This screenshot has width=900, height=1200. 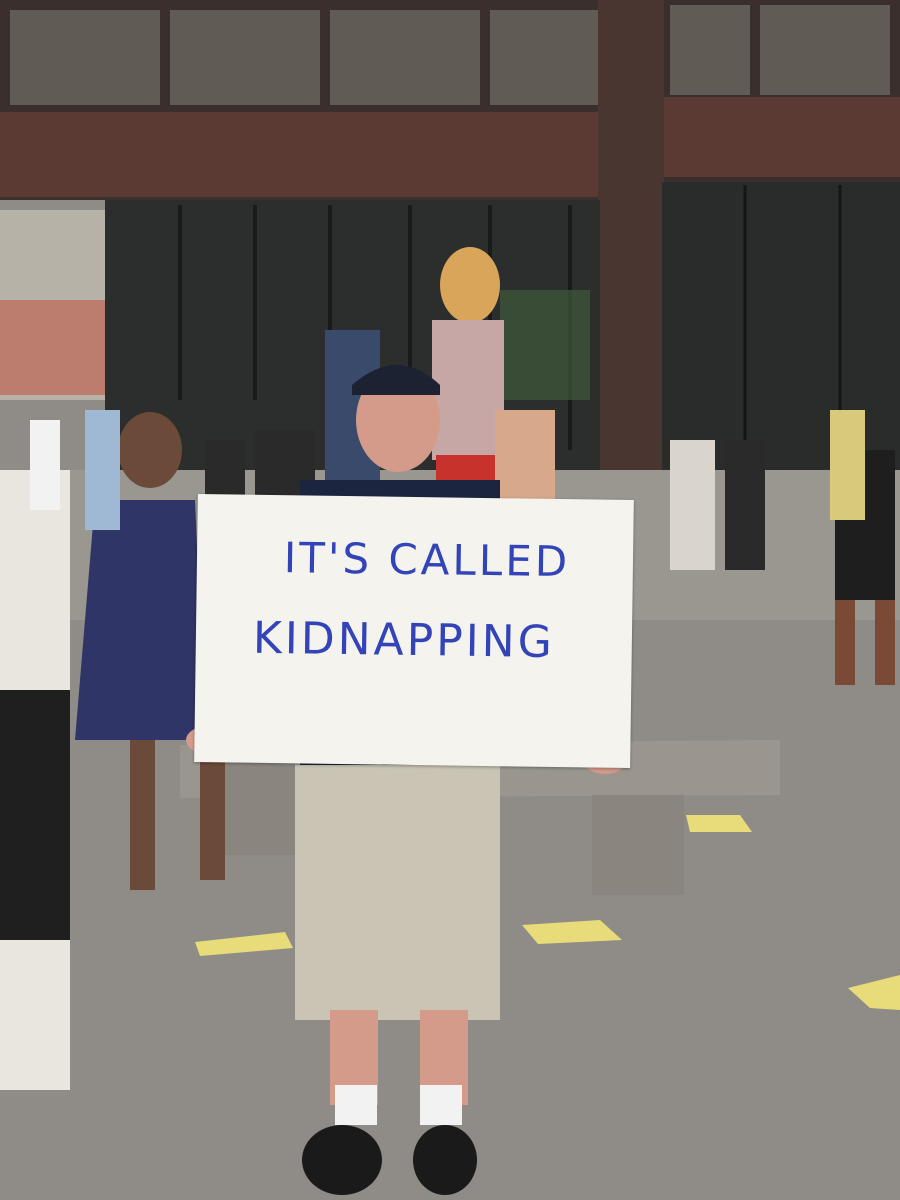 I want to click on right-shoe, so click(x=445, y=1160).